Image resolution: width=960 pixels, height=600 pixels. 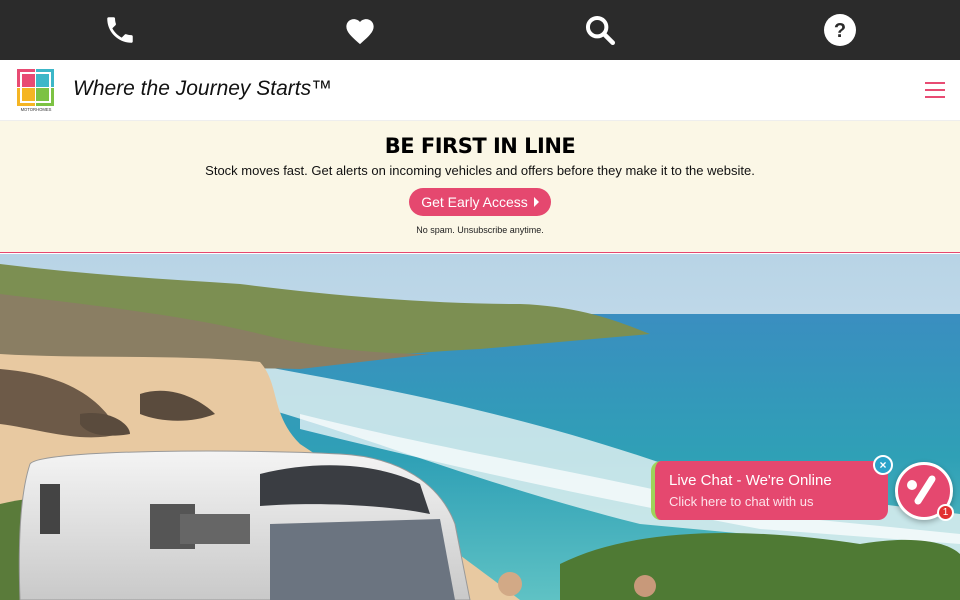 What do you see at coordinates (480, 90) in the screenshot?
I see `site-header: MOTORHOMES Where the Journey Starts™` at bounding box center [480, 90].